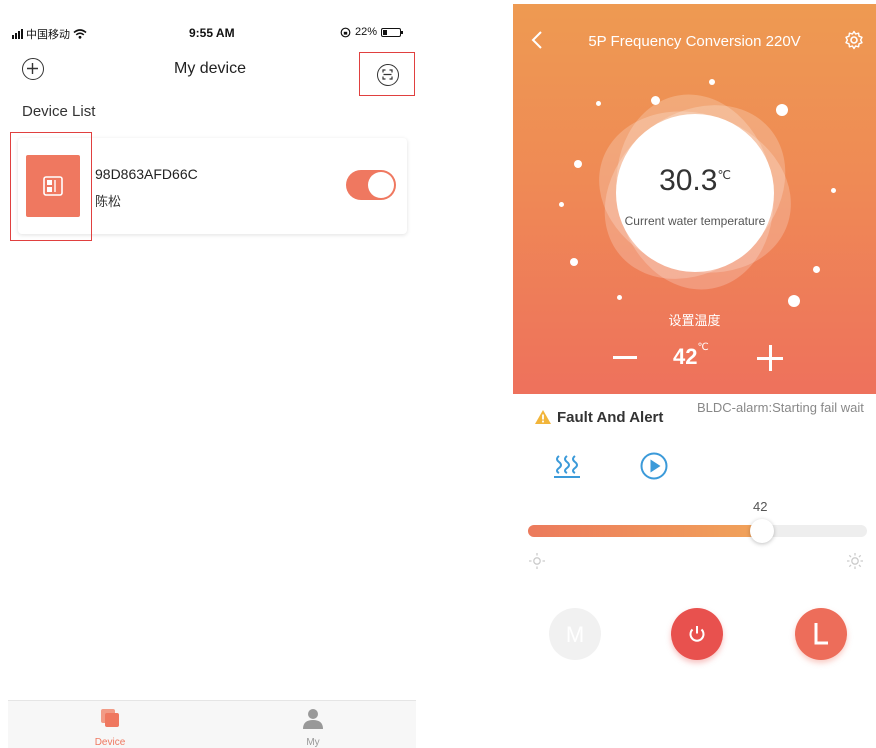 Image resolution: width=876 pixels, height=748 pixels. I want to click on current-temp-value: 30.3℃, so click(695, 180).